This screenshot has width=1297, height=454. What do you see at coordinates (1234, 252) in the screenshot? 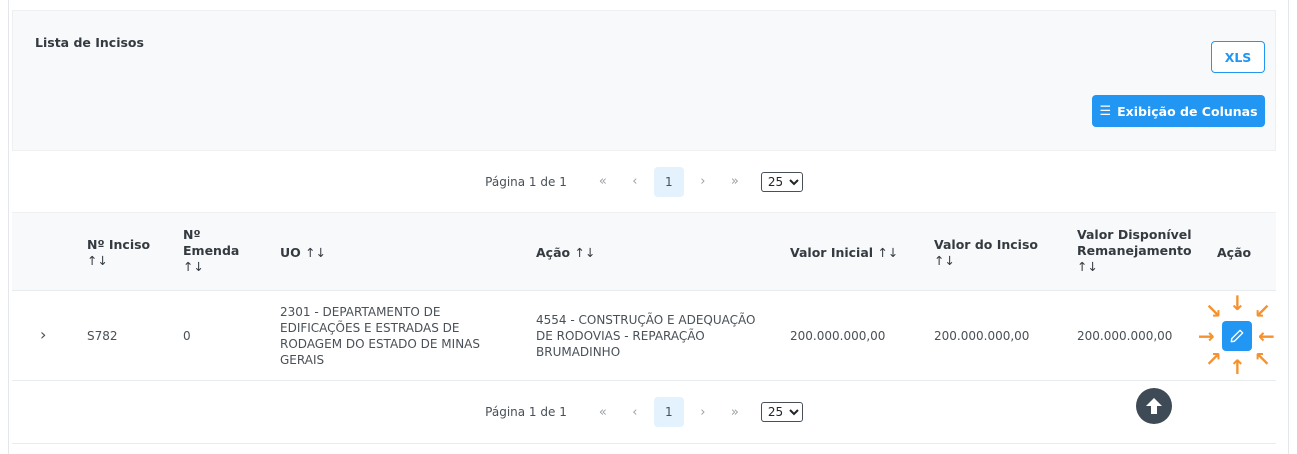
I see `col-header-acao-actions: Ação` at bounding box center [1234, 252].